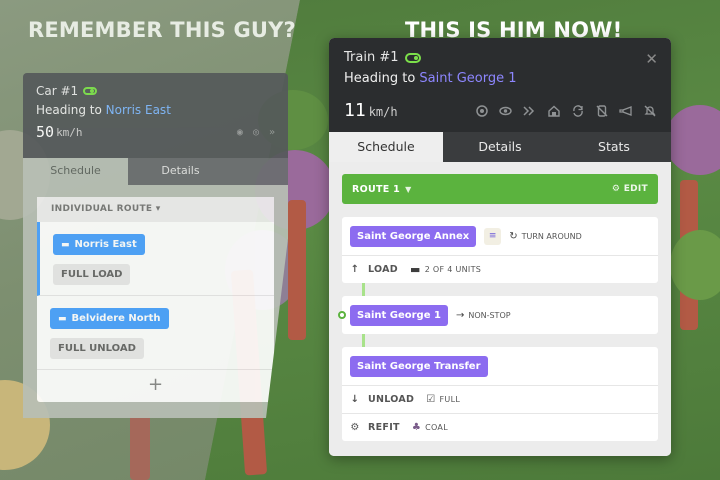 The image size is (720, 480). I want to click on order-detail-label: 2 OF 4 UNITS, so click(453, 269).